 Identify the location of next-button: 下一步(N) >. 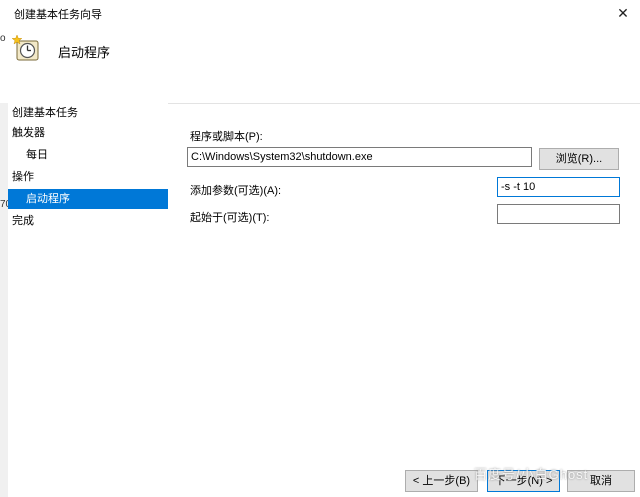
(523, 481).